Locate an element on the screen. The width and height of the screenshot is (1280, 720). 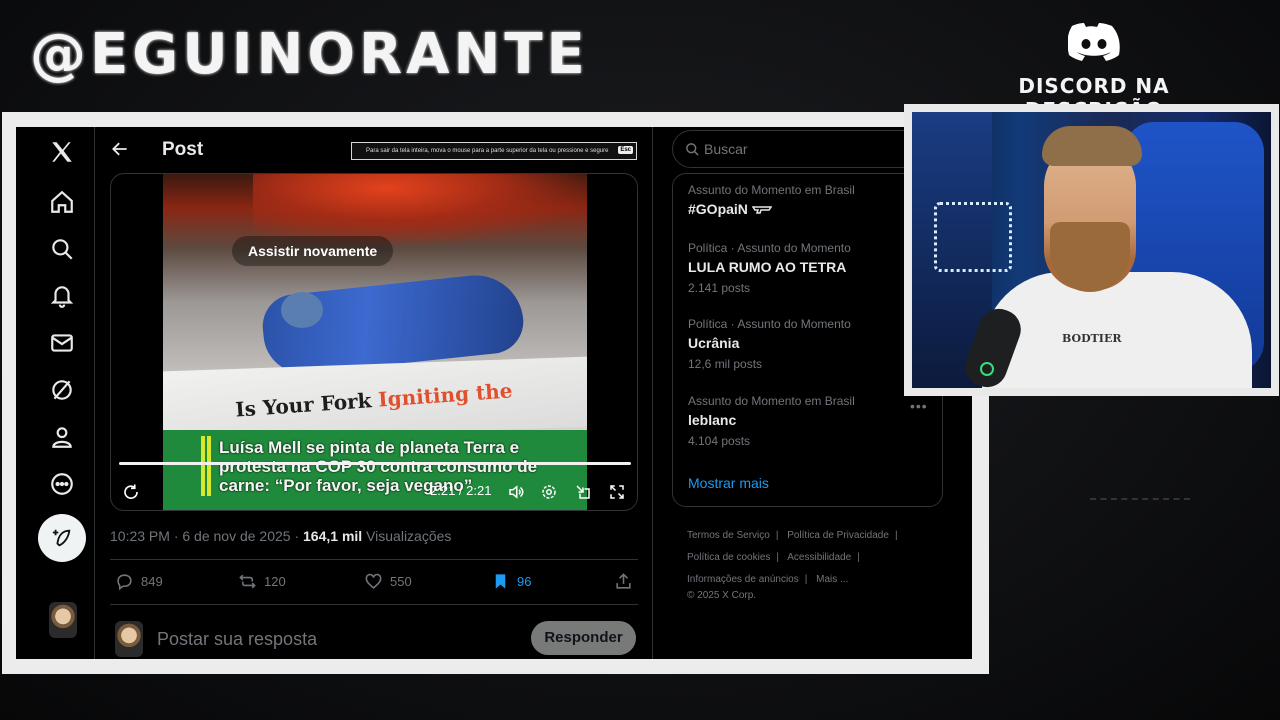
replay-icon is located at coordinates (131, 492).